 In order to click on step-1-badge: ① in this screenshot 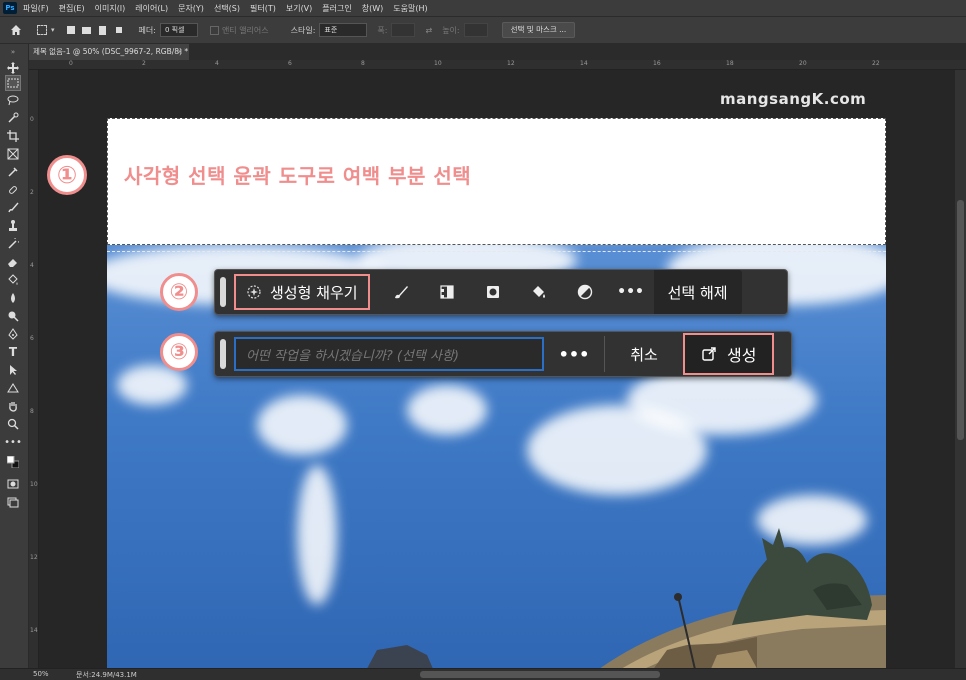, I will do `click(67, 175)`.